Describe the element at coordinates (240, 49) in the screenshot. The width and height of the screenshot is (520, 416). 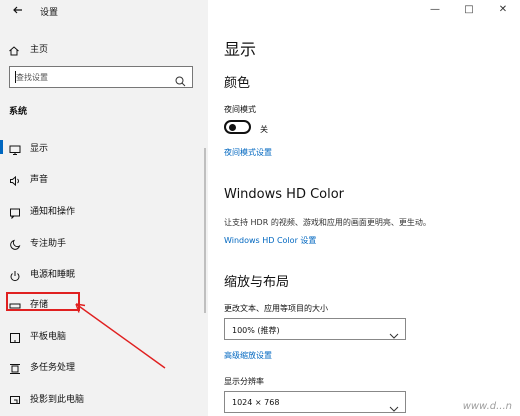
I see `page-title: 显示` at that location.